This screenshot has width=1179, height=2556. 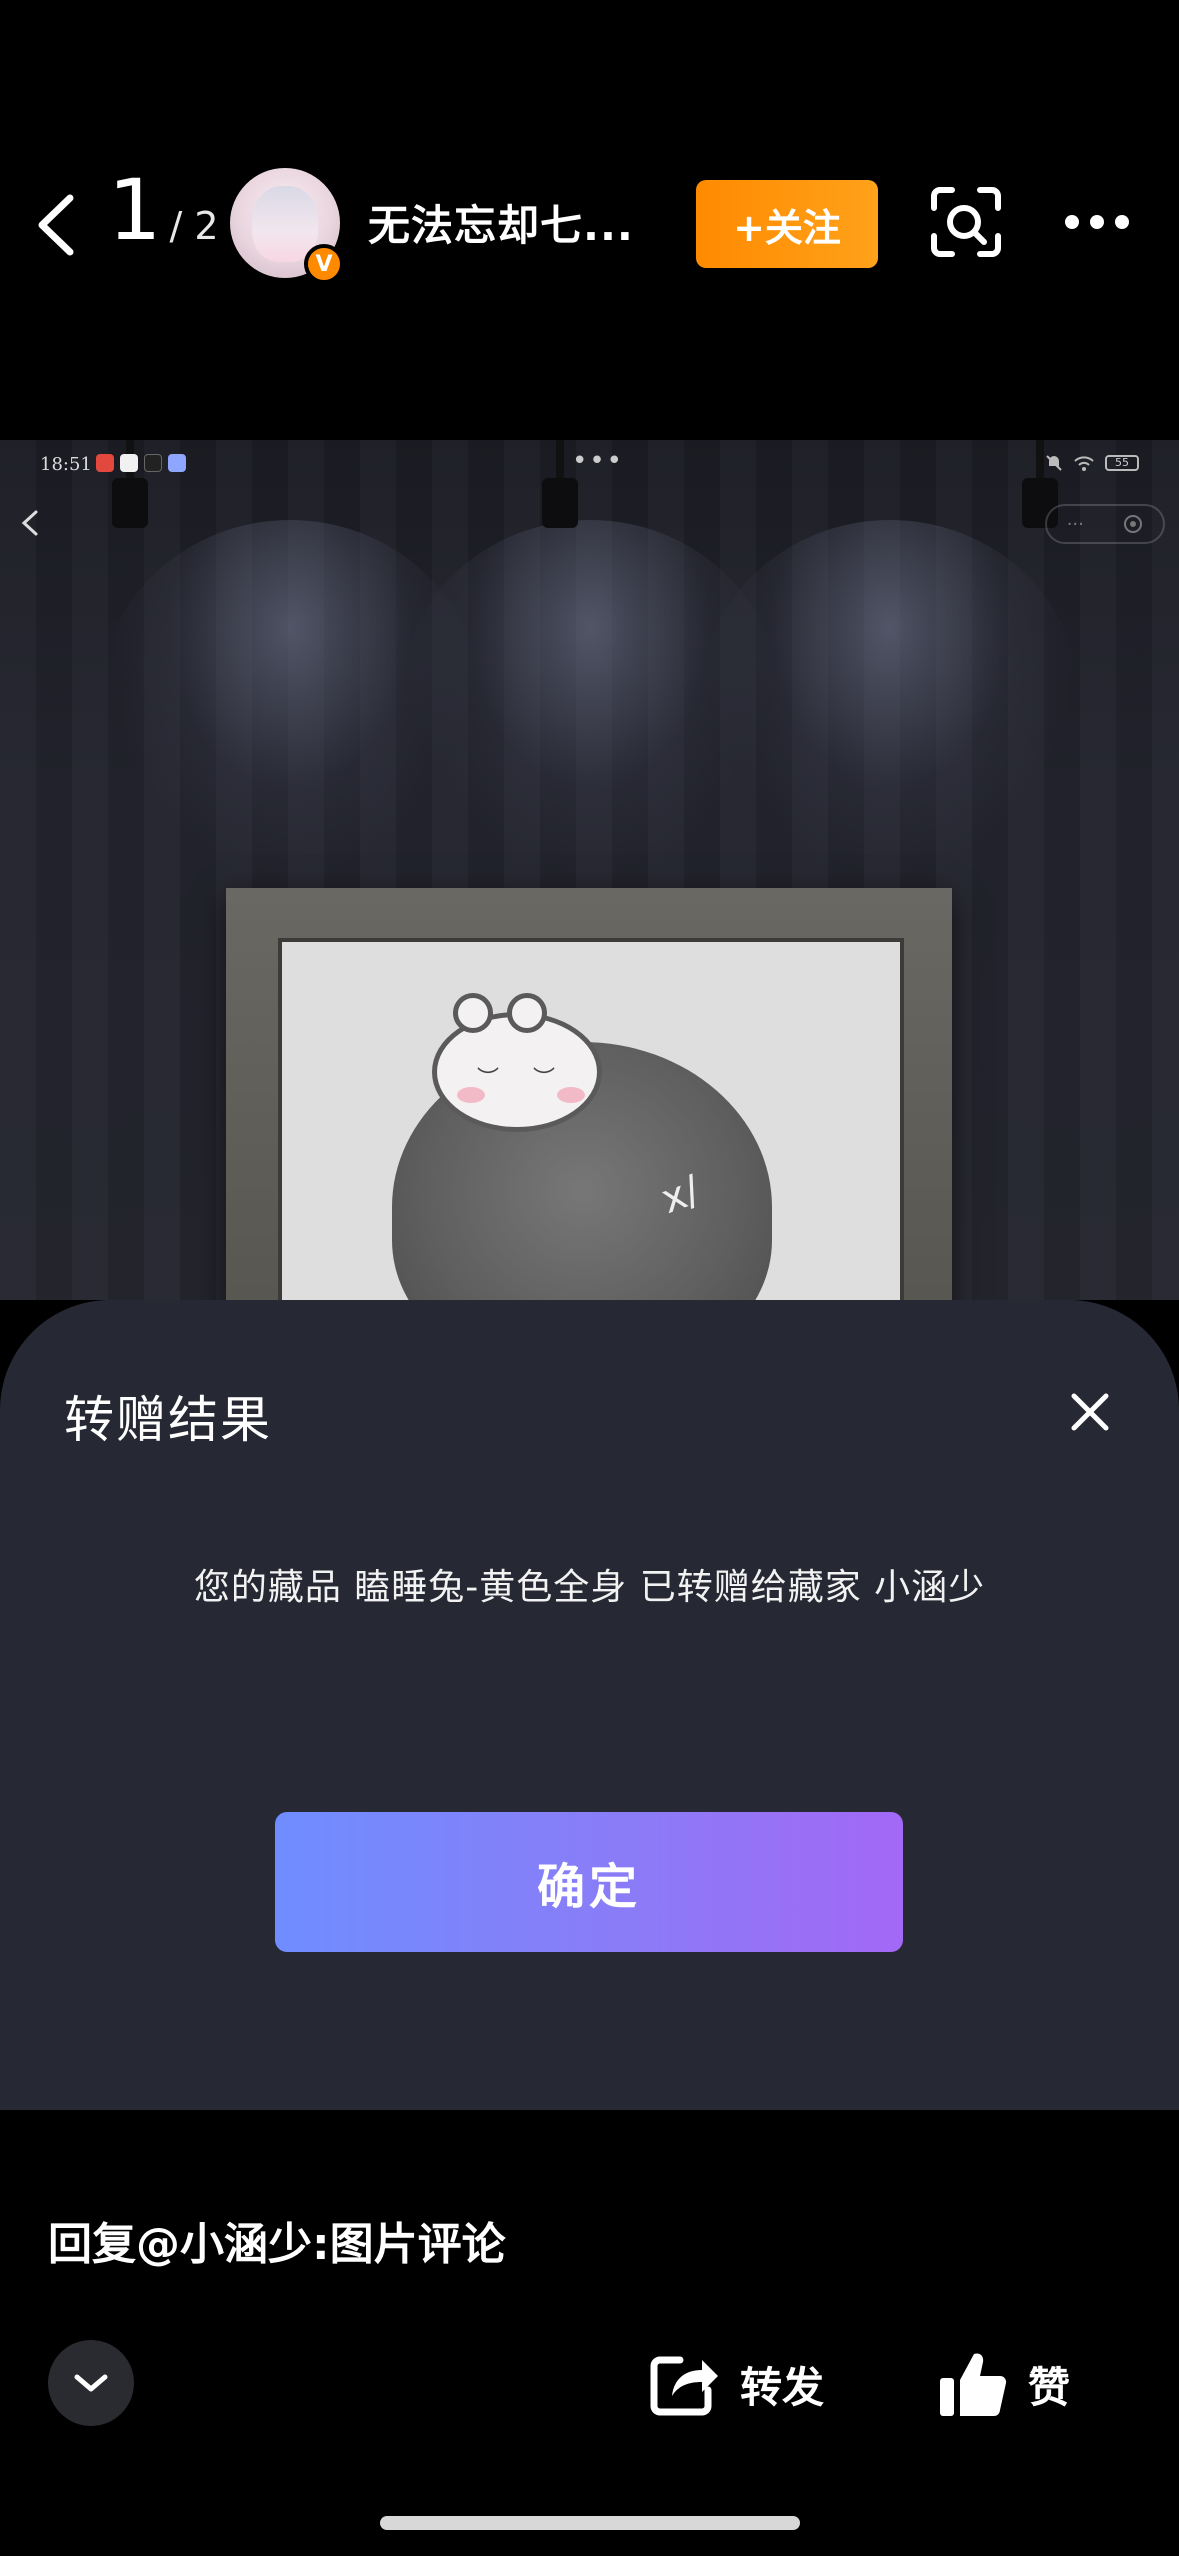 I want to click on picture-frame: ︶︶ x/, so click(x=589, y=1094).